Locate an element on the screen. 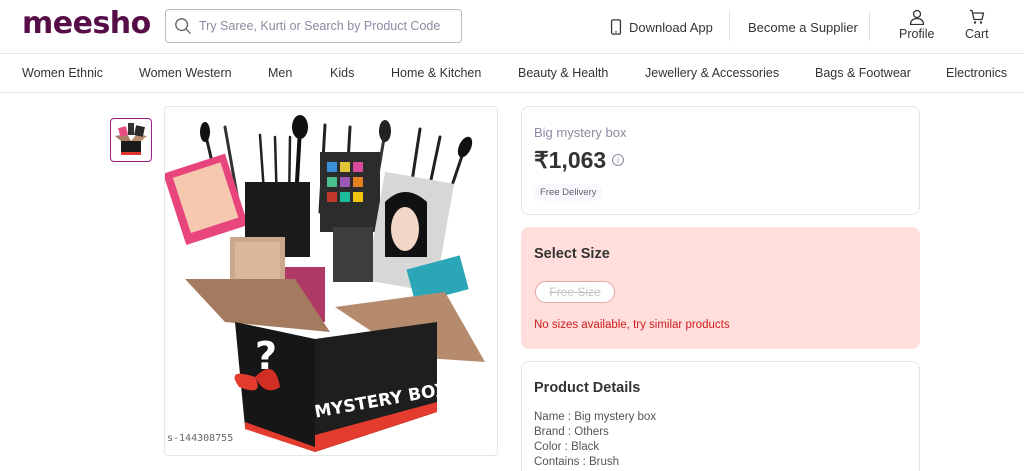 This screenshot has height=471, width=1024. category-electronics: Electronics is located at coordinates (976, 73).